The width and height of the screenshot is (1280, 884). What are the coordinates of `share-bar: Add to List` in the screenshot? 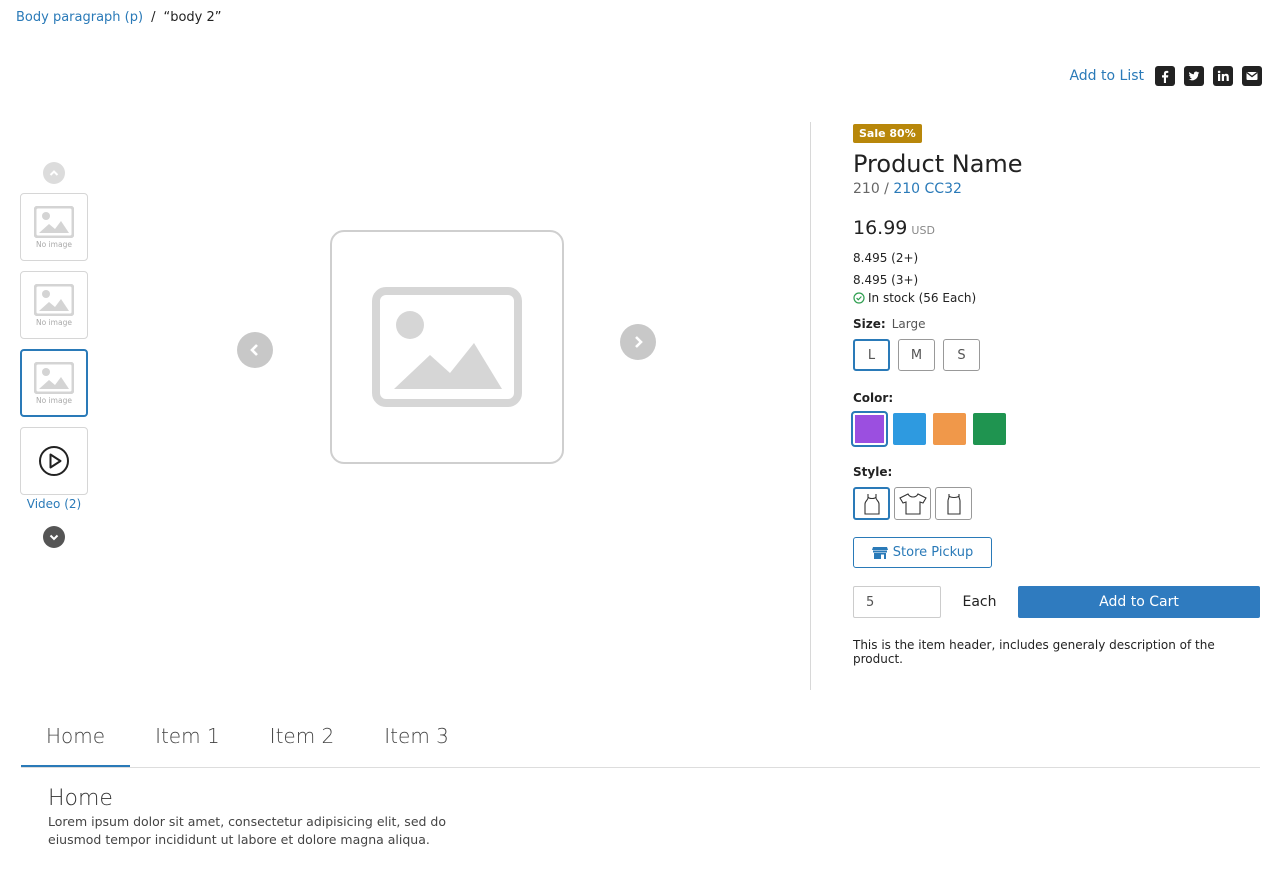 It's located at (1165, 76).